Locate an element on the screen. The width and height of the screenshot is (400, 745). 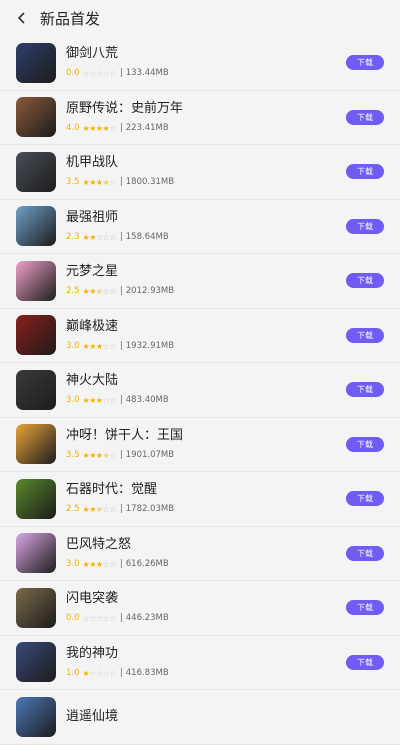
app-meta: 2.3 ★★☆☆☆ | 158.64MB is located at coordinates (206, 237).